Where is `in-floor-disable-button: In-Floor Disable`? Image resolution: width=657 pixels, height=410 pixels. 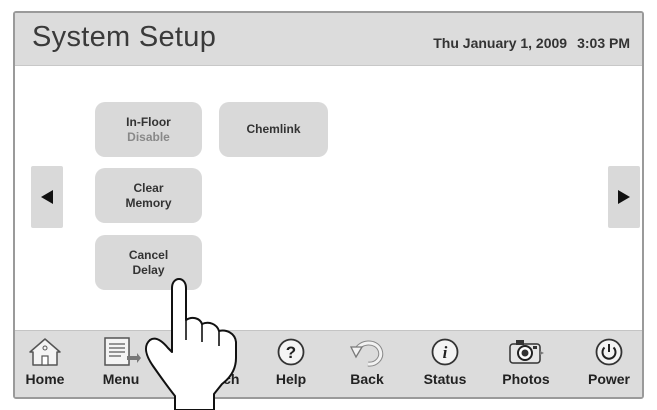
in-floor-disable-button: In-Floor Disable is located at coordinates (148, 129).